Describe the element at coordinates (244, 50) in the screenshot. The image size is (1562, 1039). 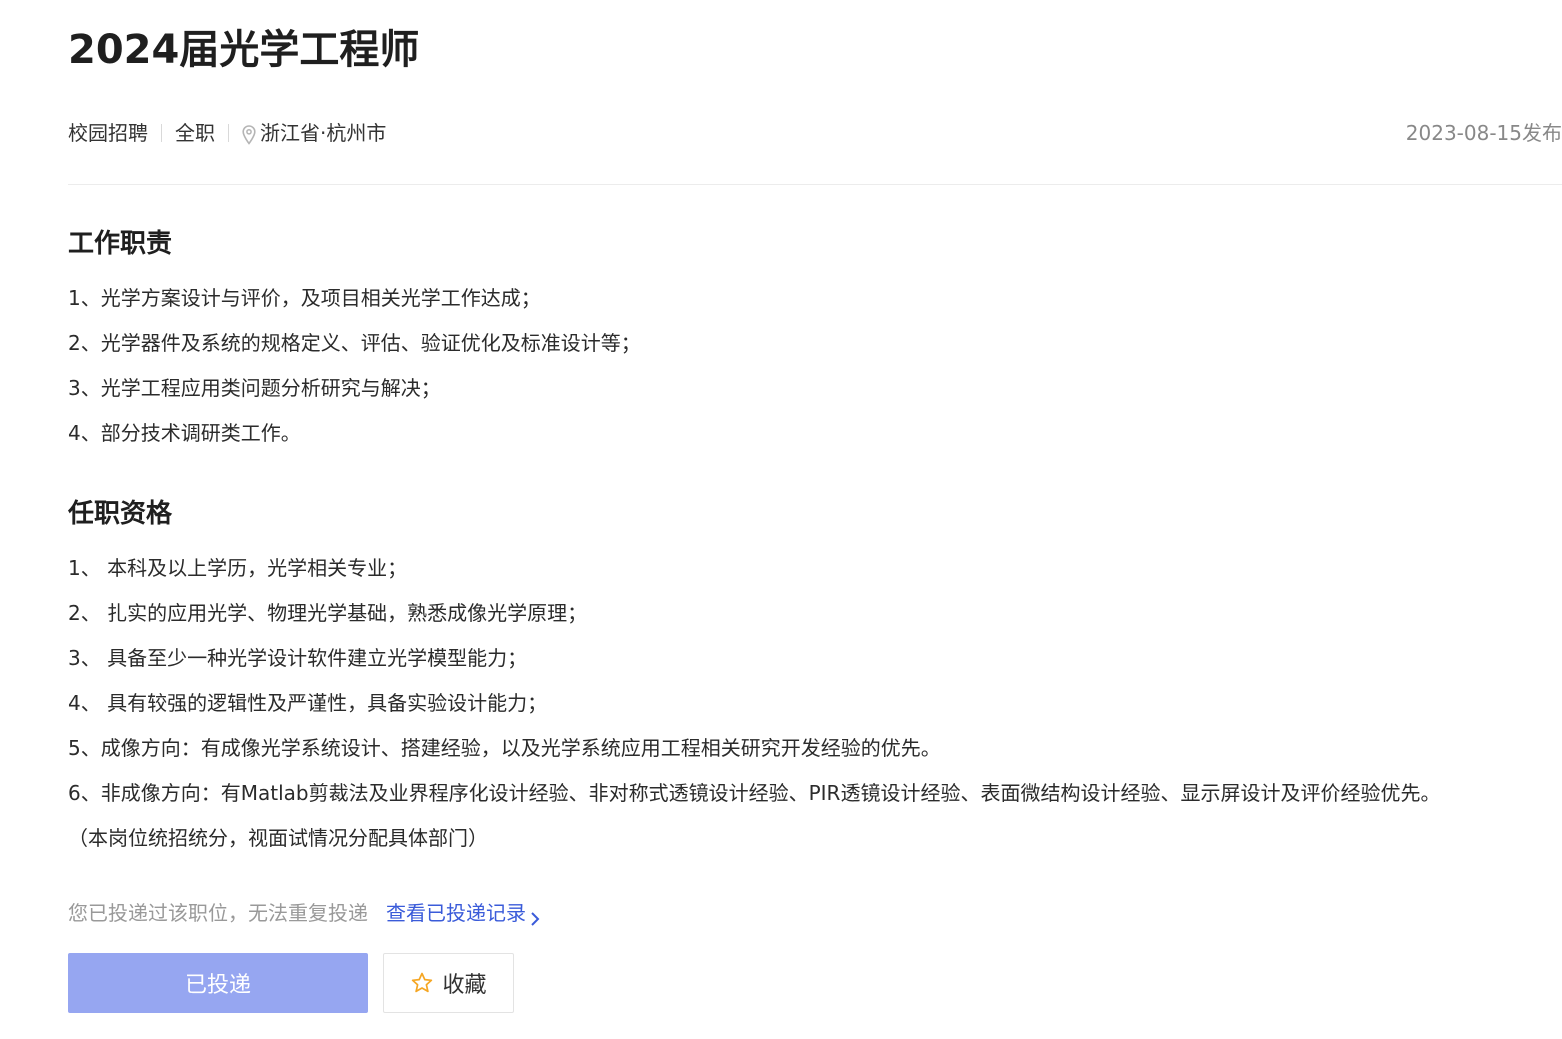
I see `job-title: 2024届光学工程师` at that location.